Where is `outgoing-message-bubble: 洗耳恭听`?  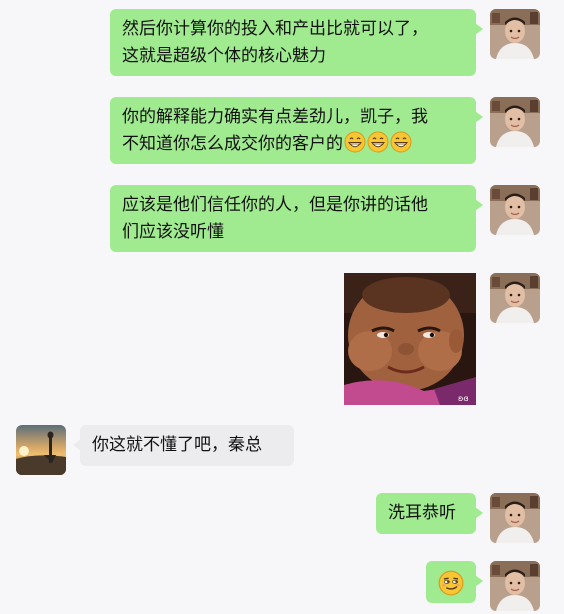 outgoing-message-bubble: 洗耳恭听 is located at coordinates (429, 513).